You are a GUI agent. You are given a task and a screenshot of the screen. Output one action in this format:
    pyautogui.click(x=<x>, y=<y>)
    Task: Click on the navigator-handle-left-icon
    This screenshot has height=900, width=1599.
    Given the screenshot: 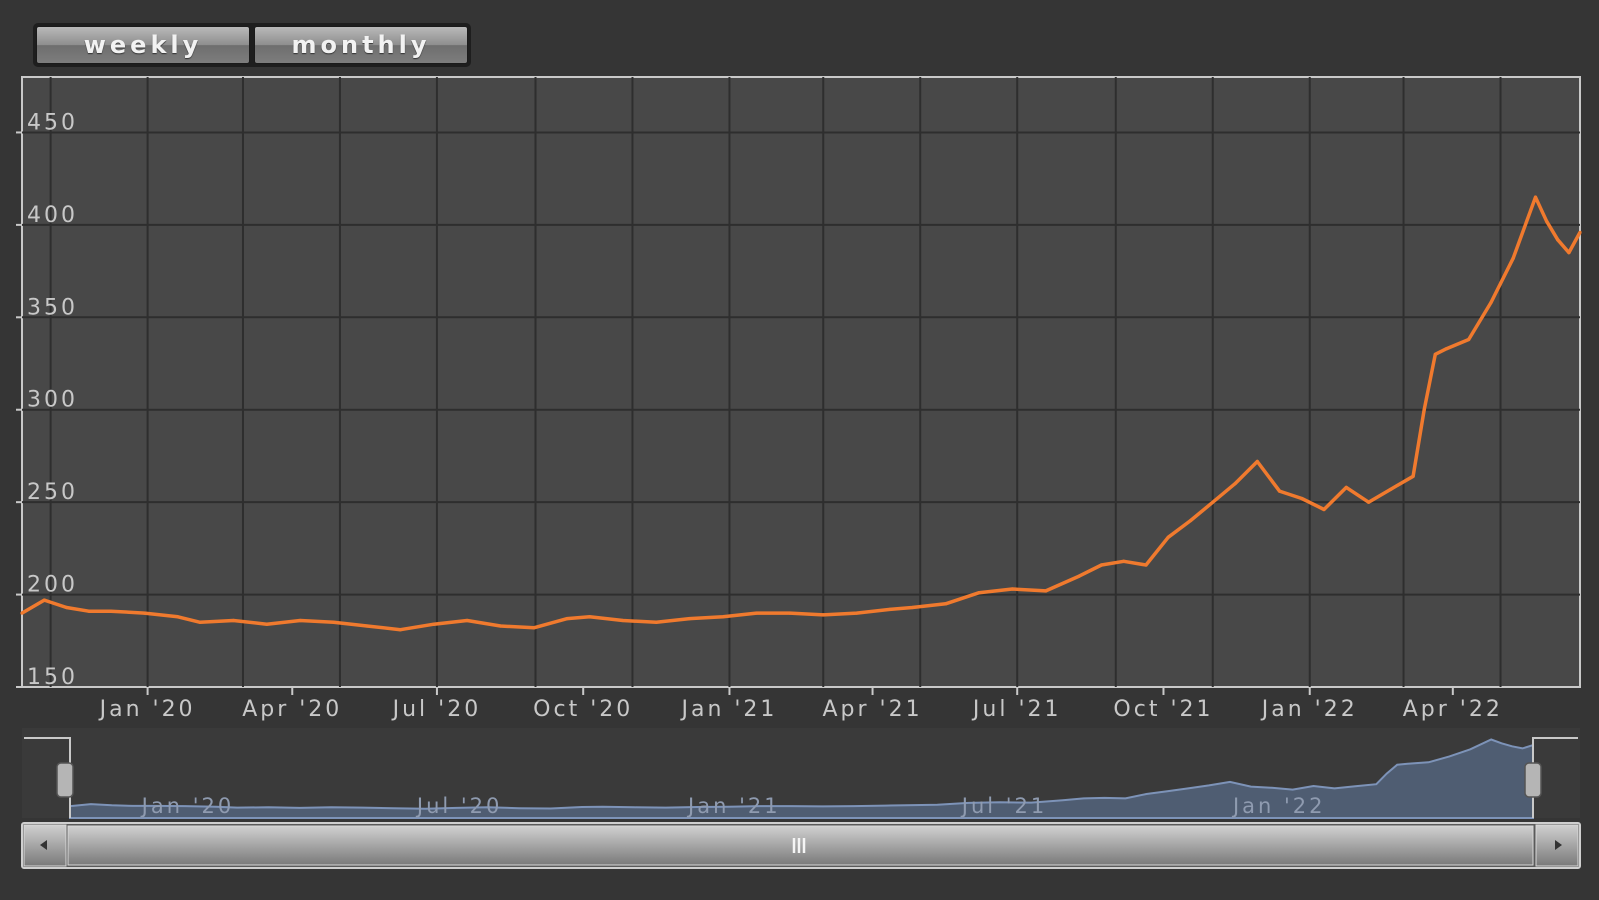 What is the action you would take?
    pyautogui.click(x=65, y=780)
    